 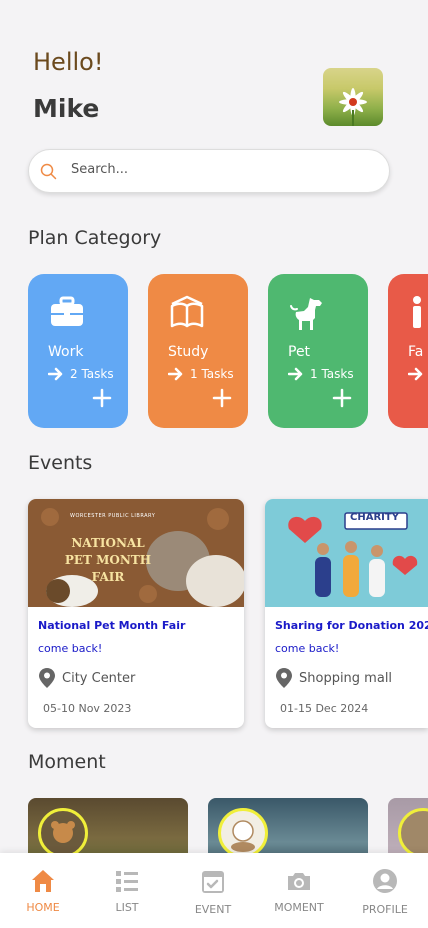 I want to click on tab-label: LIST, so click(x=127, y=907).